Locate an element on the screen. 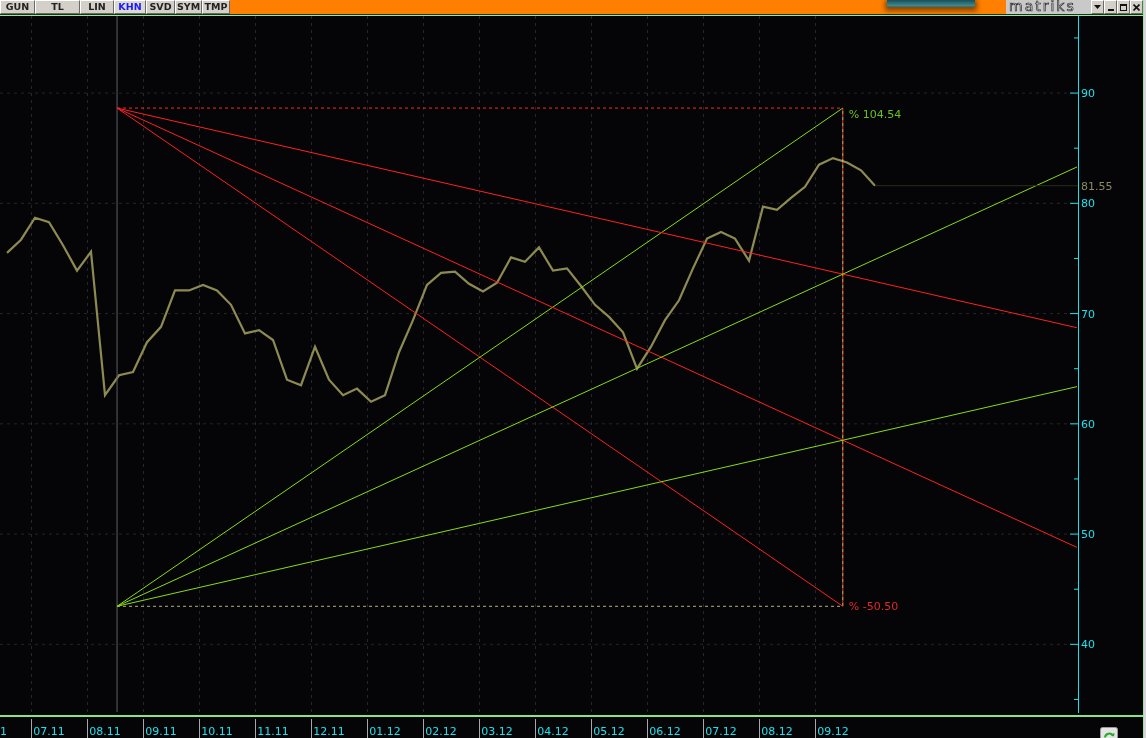  axis-label: 60 is located at coordinates (1088, 424).